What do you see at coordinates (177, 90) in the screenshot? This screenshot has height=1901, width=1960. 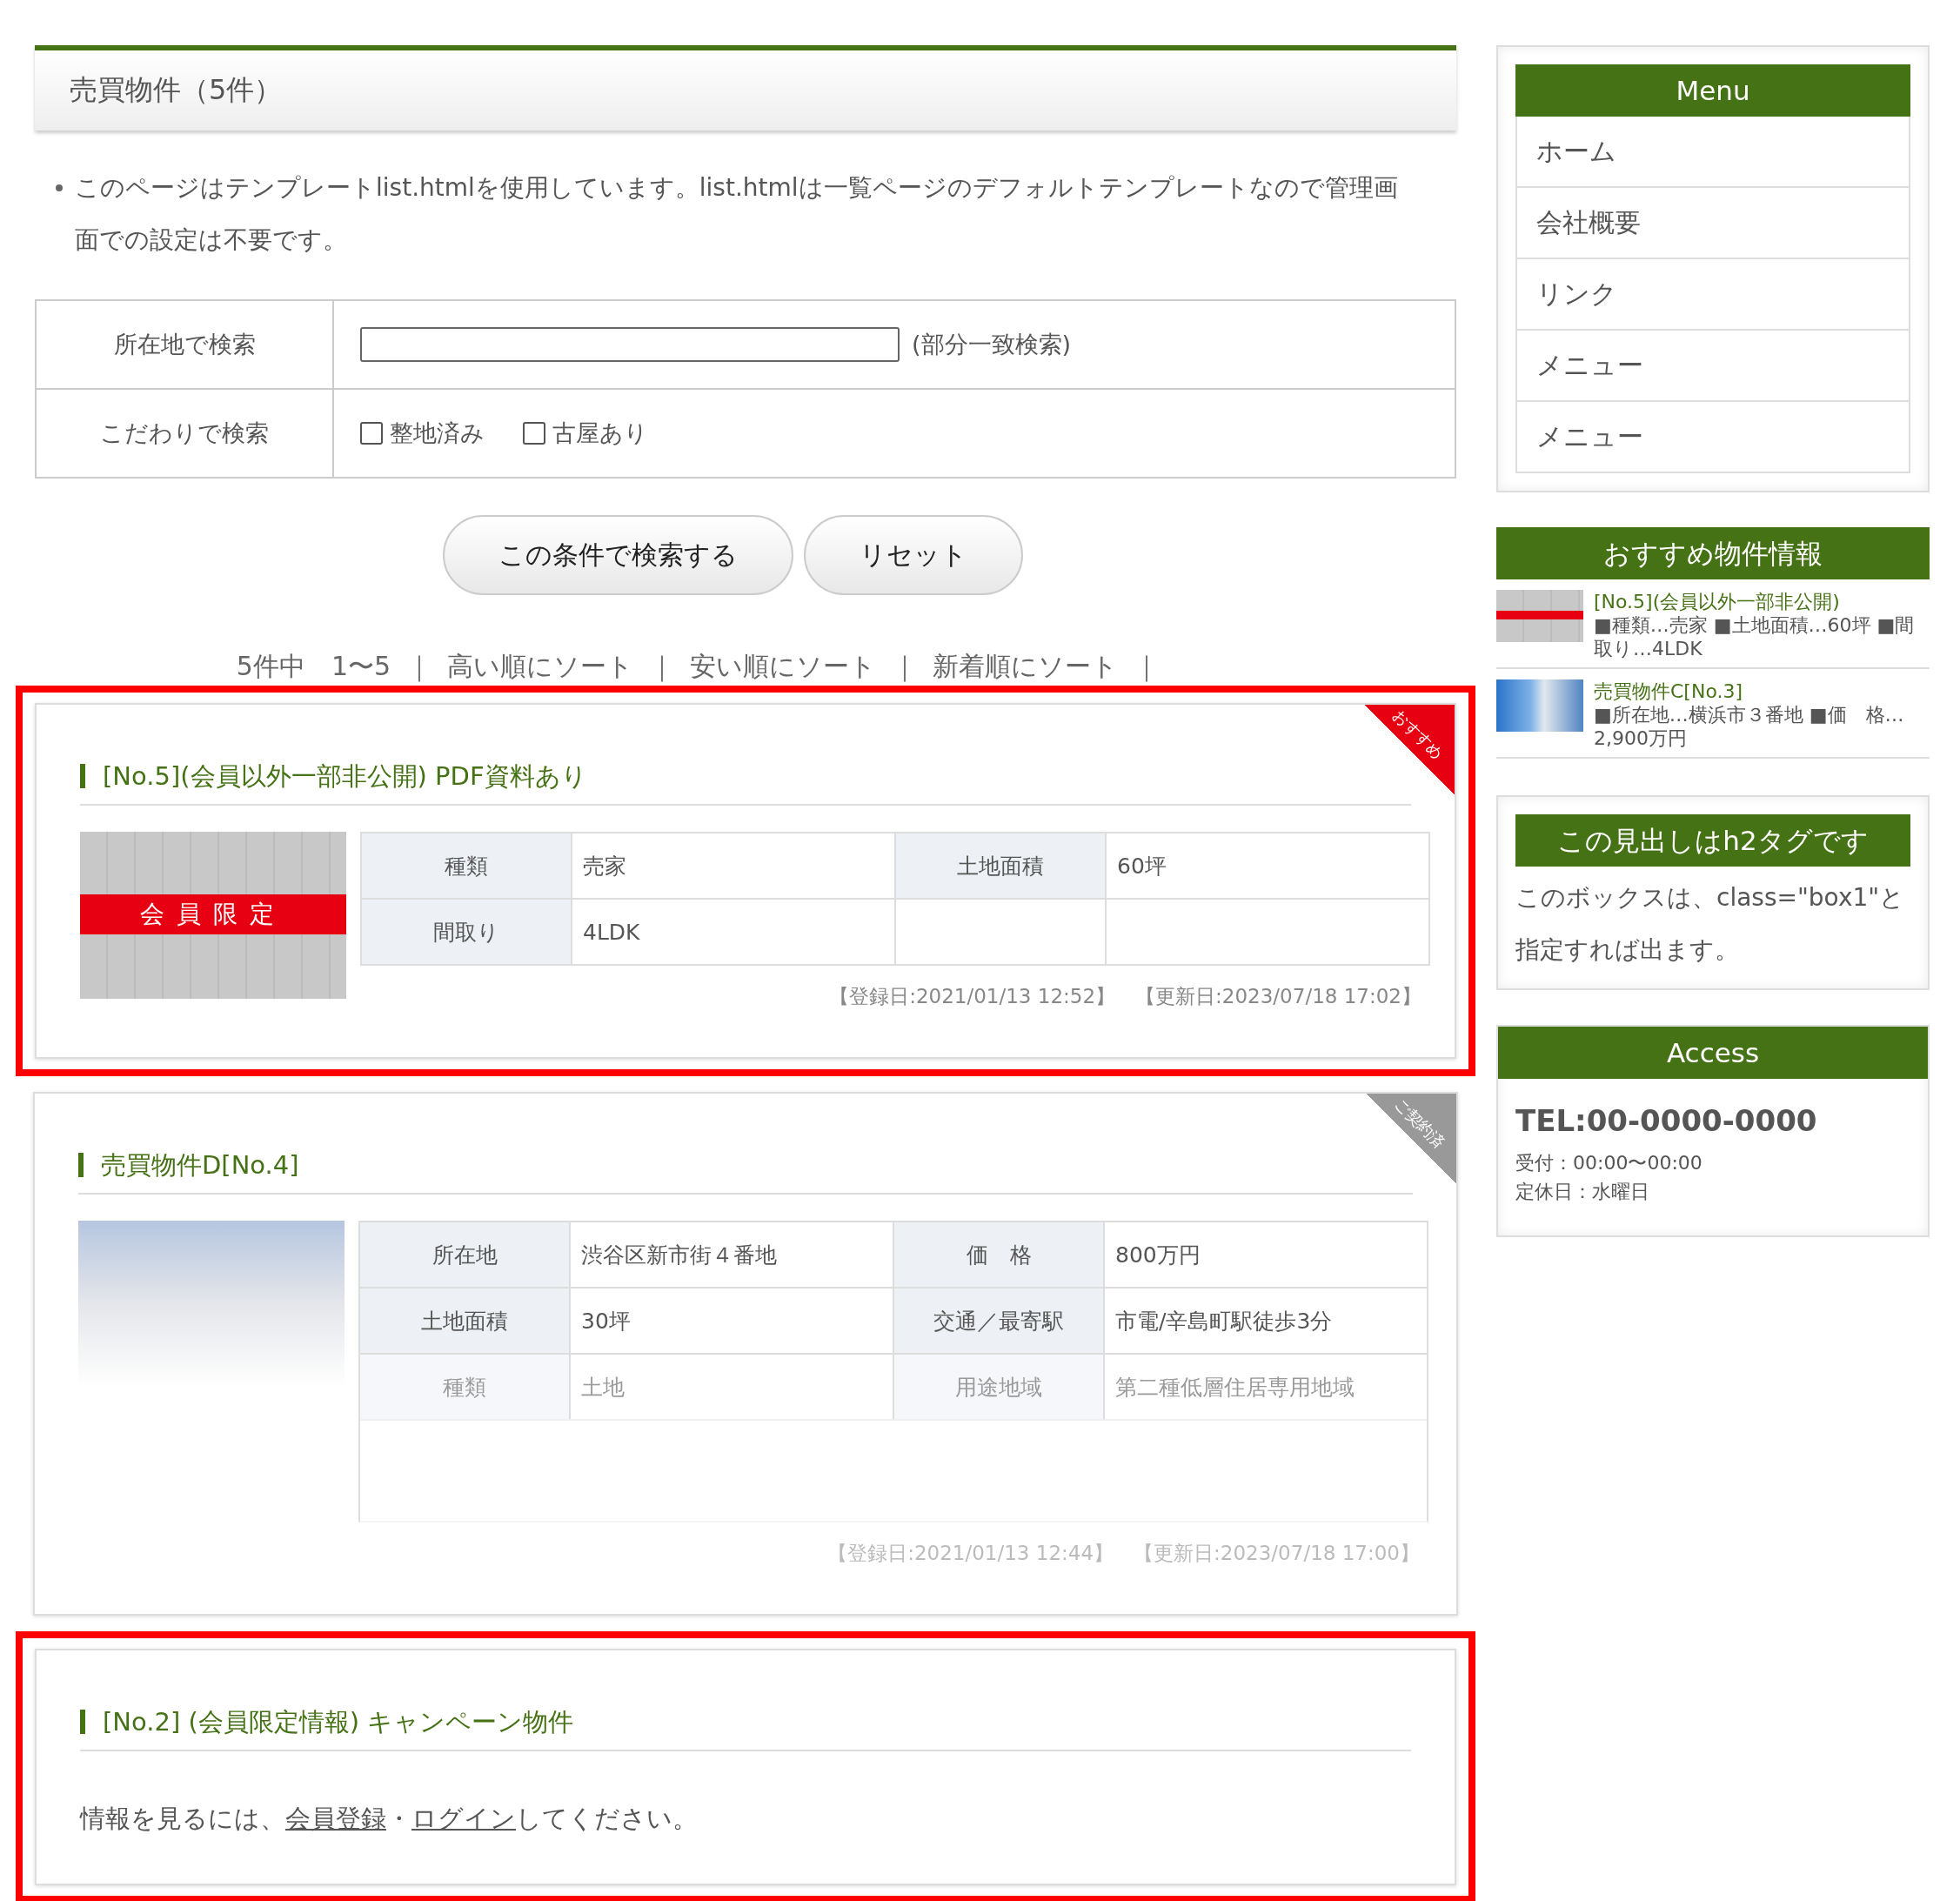 I see `page-title: 売買物件（5件）` at bounding box center [177, 90].